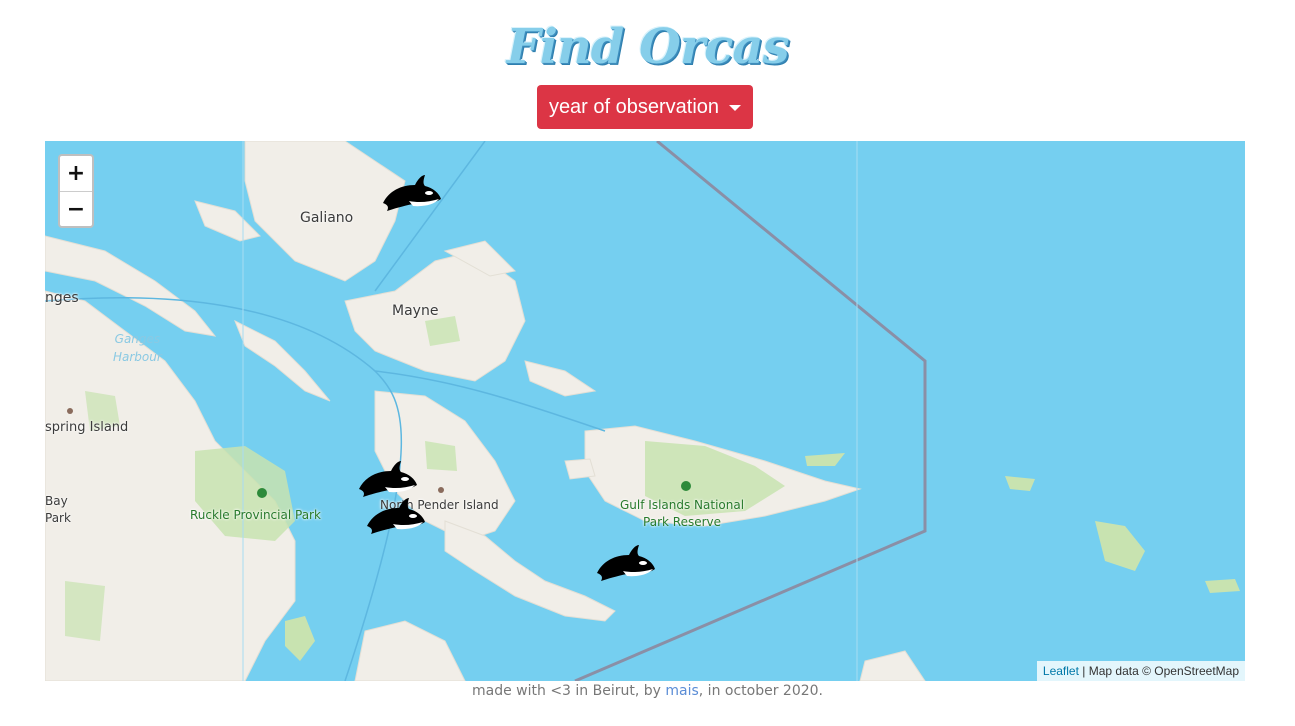  I want to click on year-dropdown-button: year of observation, so click(645, 107).